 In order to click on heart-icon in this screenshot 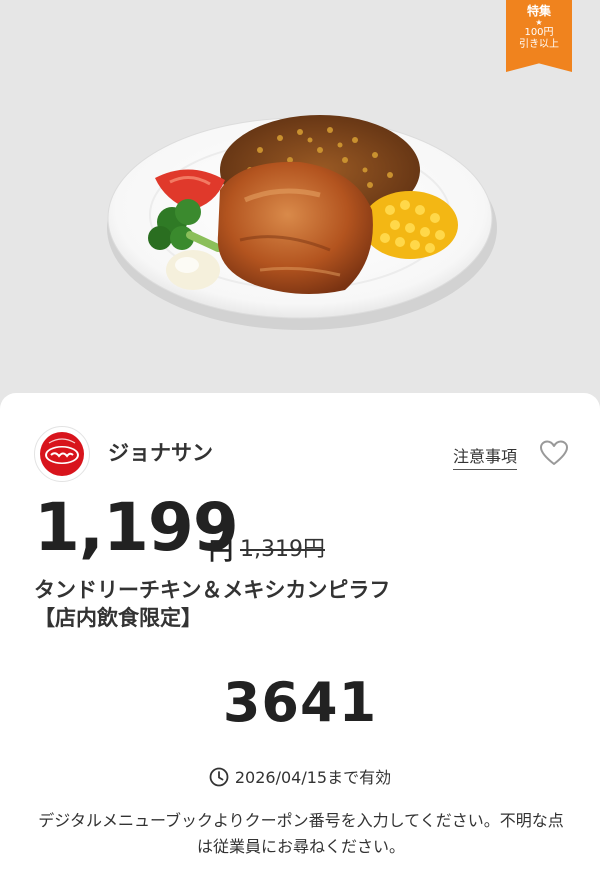, I will do `click(554, 453)`.